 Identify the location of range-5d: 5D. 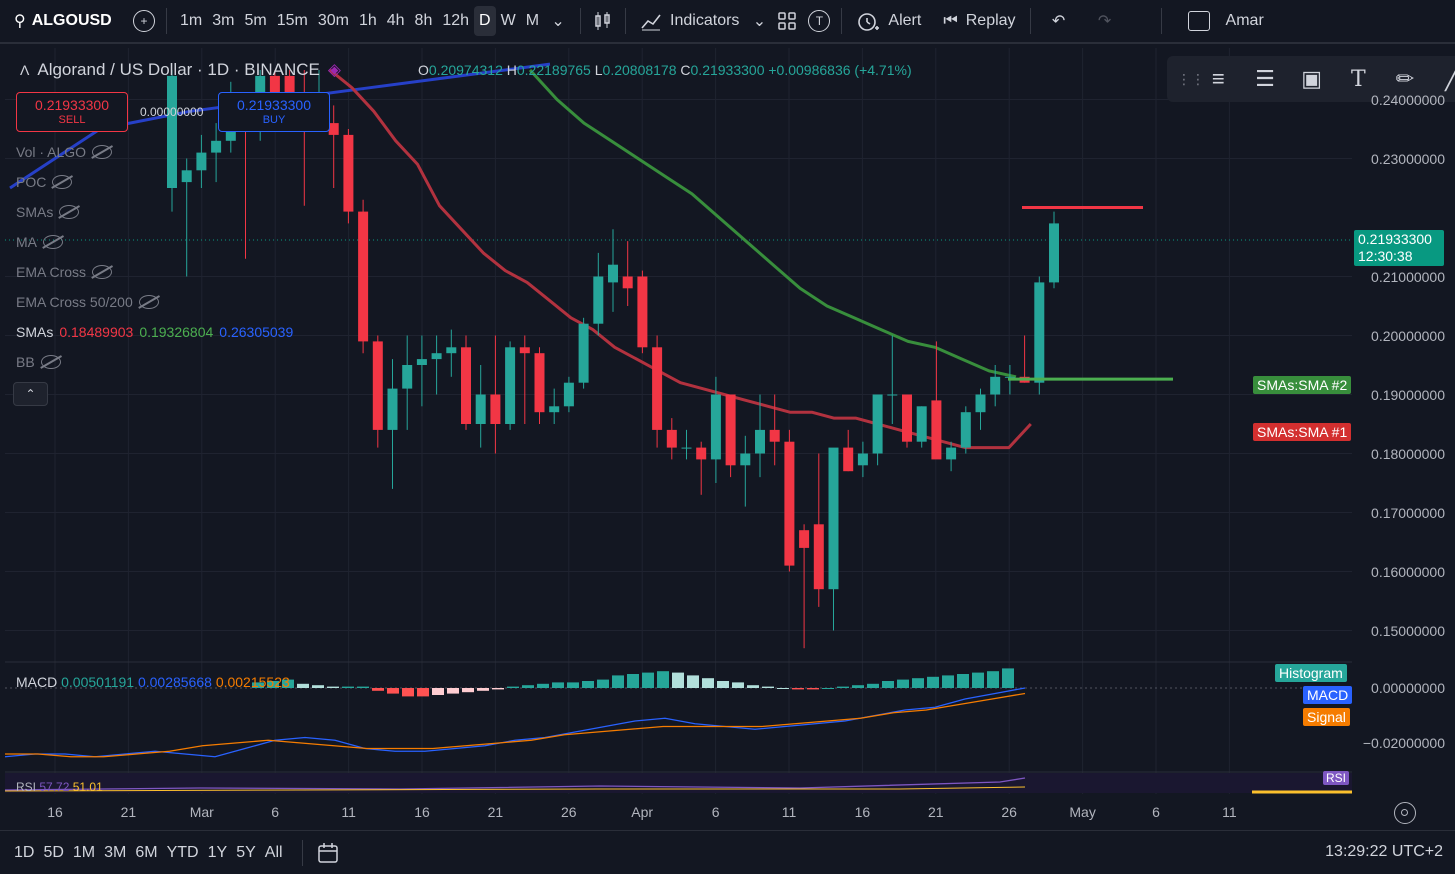
(57, 853).